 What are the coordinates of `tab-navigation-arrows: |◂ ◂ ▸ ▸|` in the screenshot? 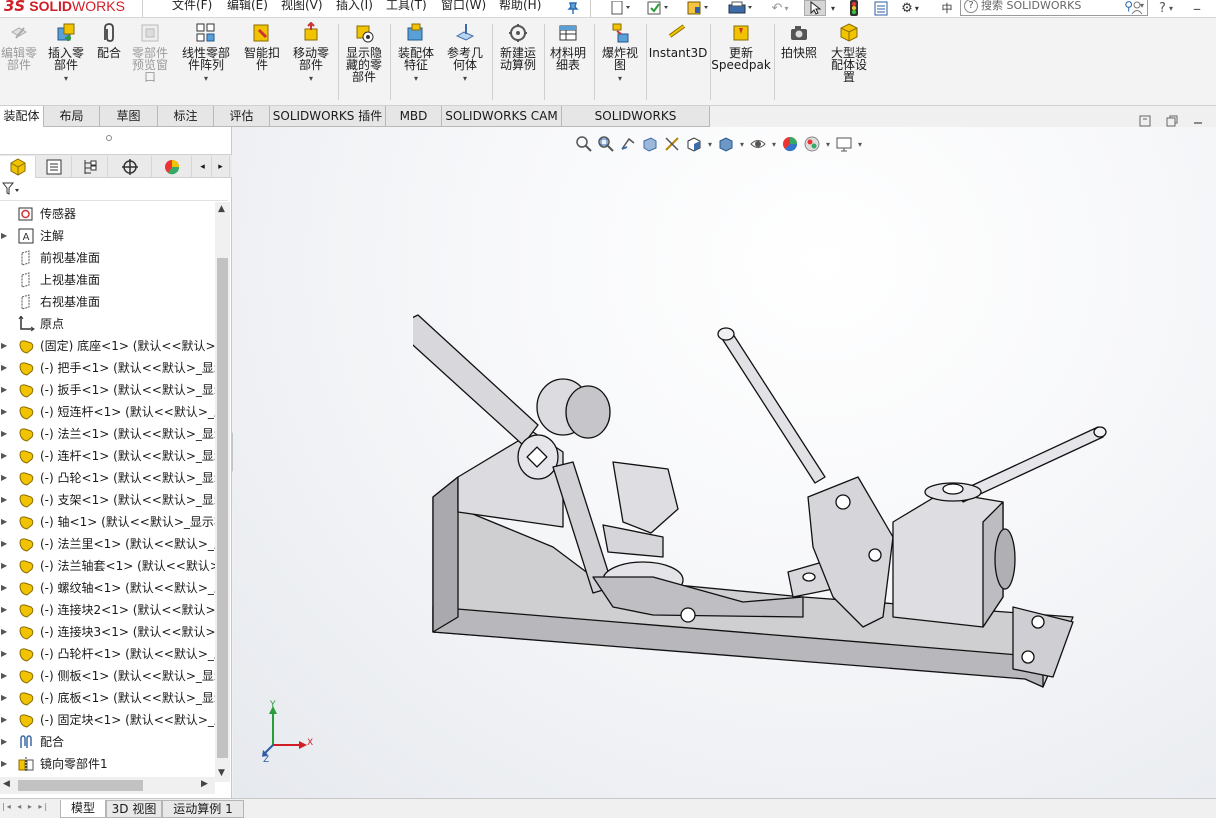 It's located at (25, 806).